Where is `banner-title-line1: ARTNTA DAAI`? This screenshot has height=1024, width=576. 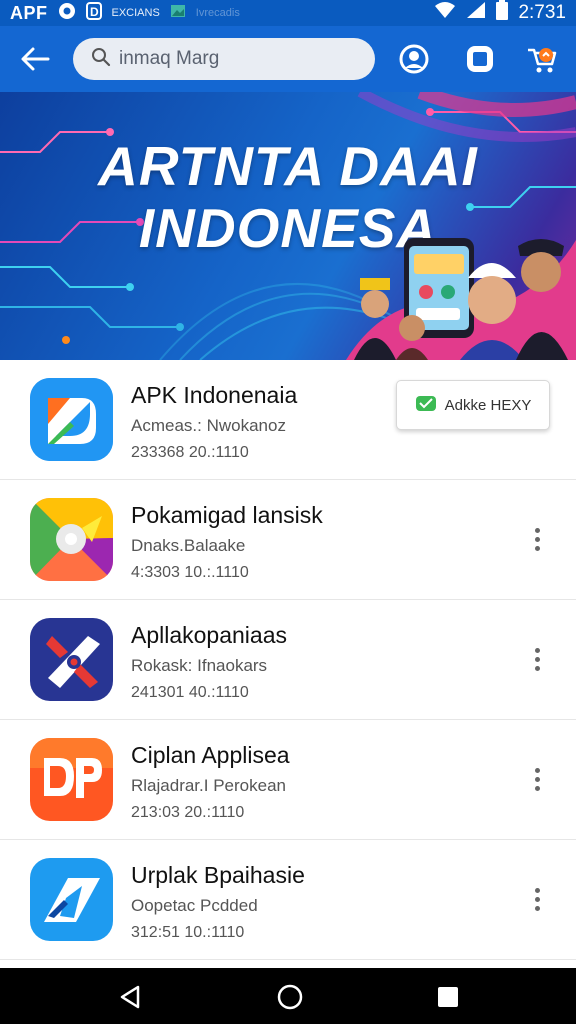
banner-title-line1: ARTNTA DAAI is located at coordinates (288, 166).